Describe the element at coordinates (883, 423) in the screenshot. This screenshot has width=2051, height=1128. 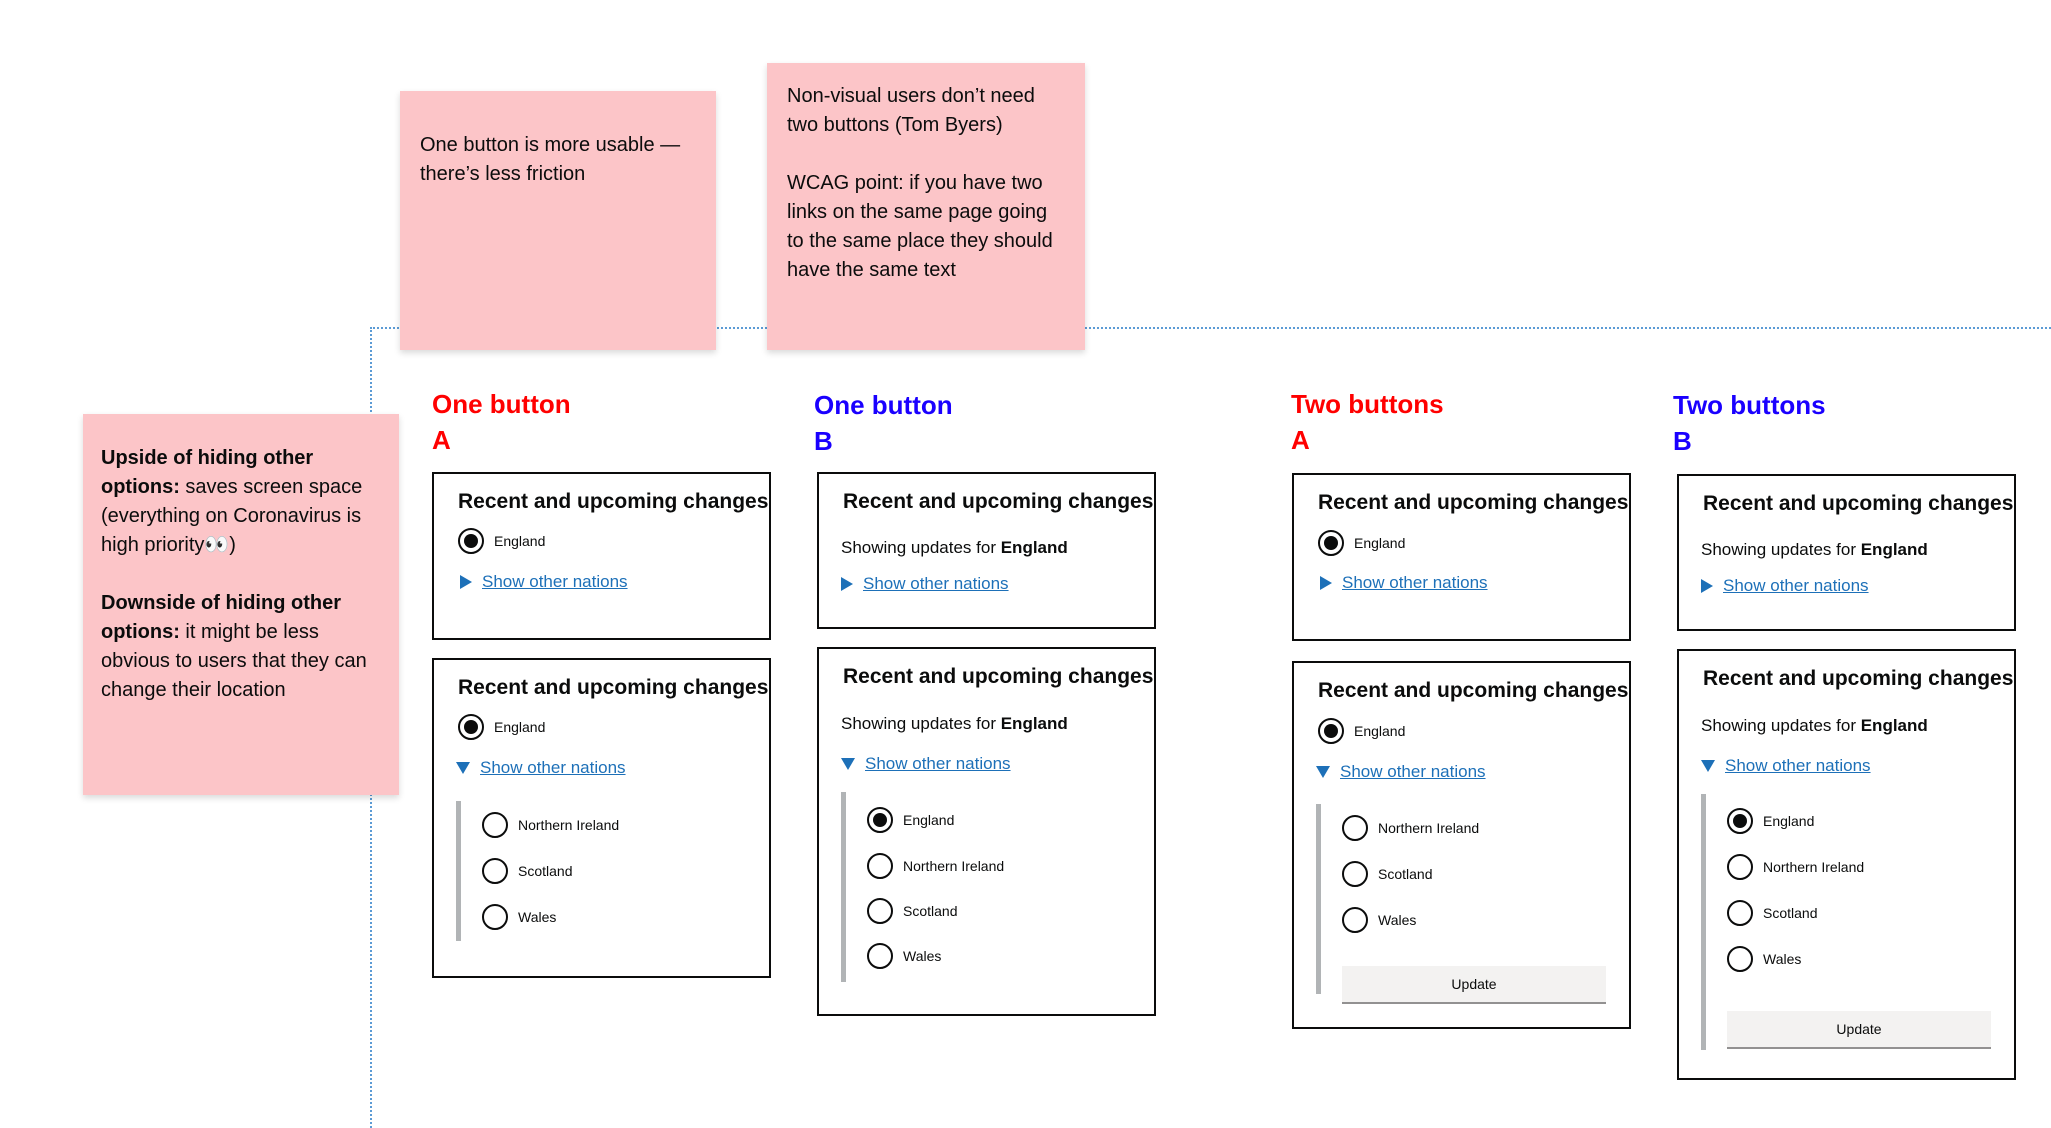
I see `column-title-one-button-b: One button B` at that location.